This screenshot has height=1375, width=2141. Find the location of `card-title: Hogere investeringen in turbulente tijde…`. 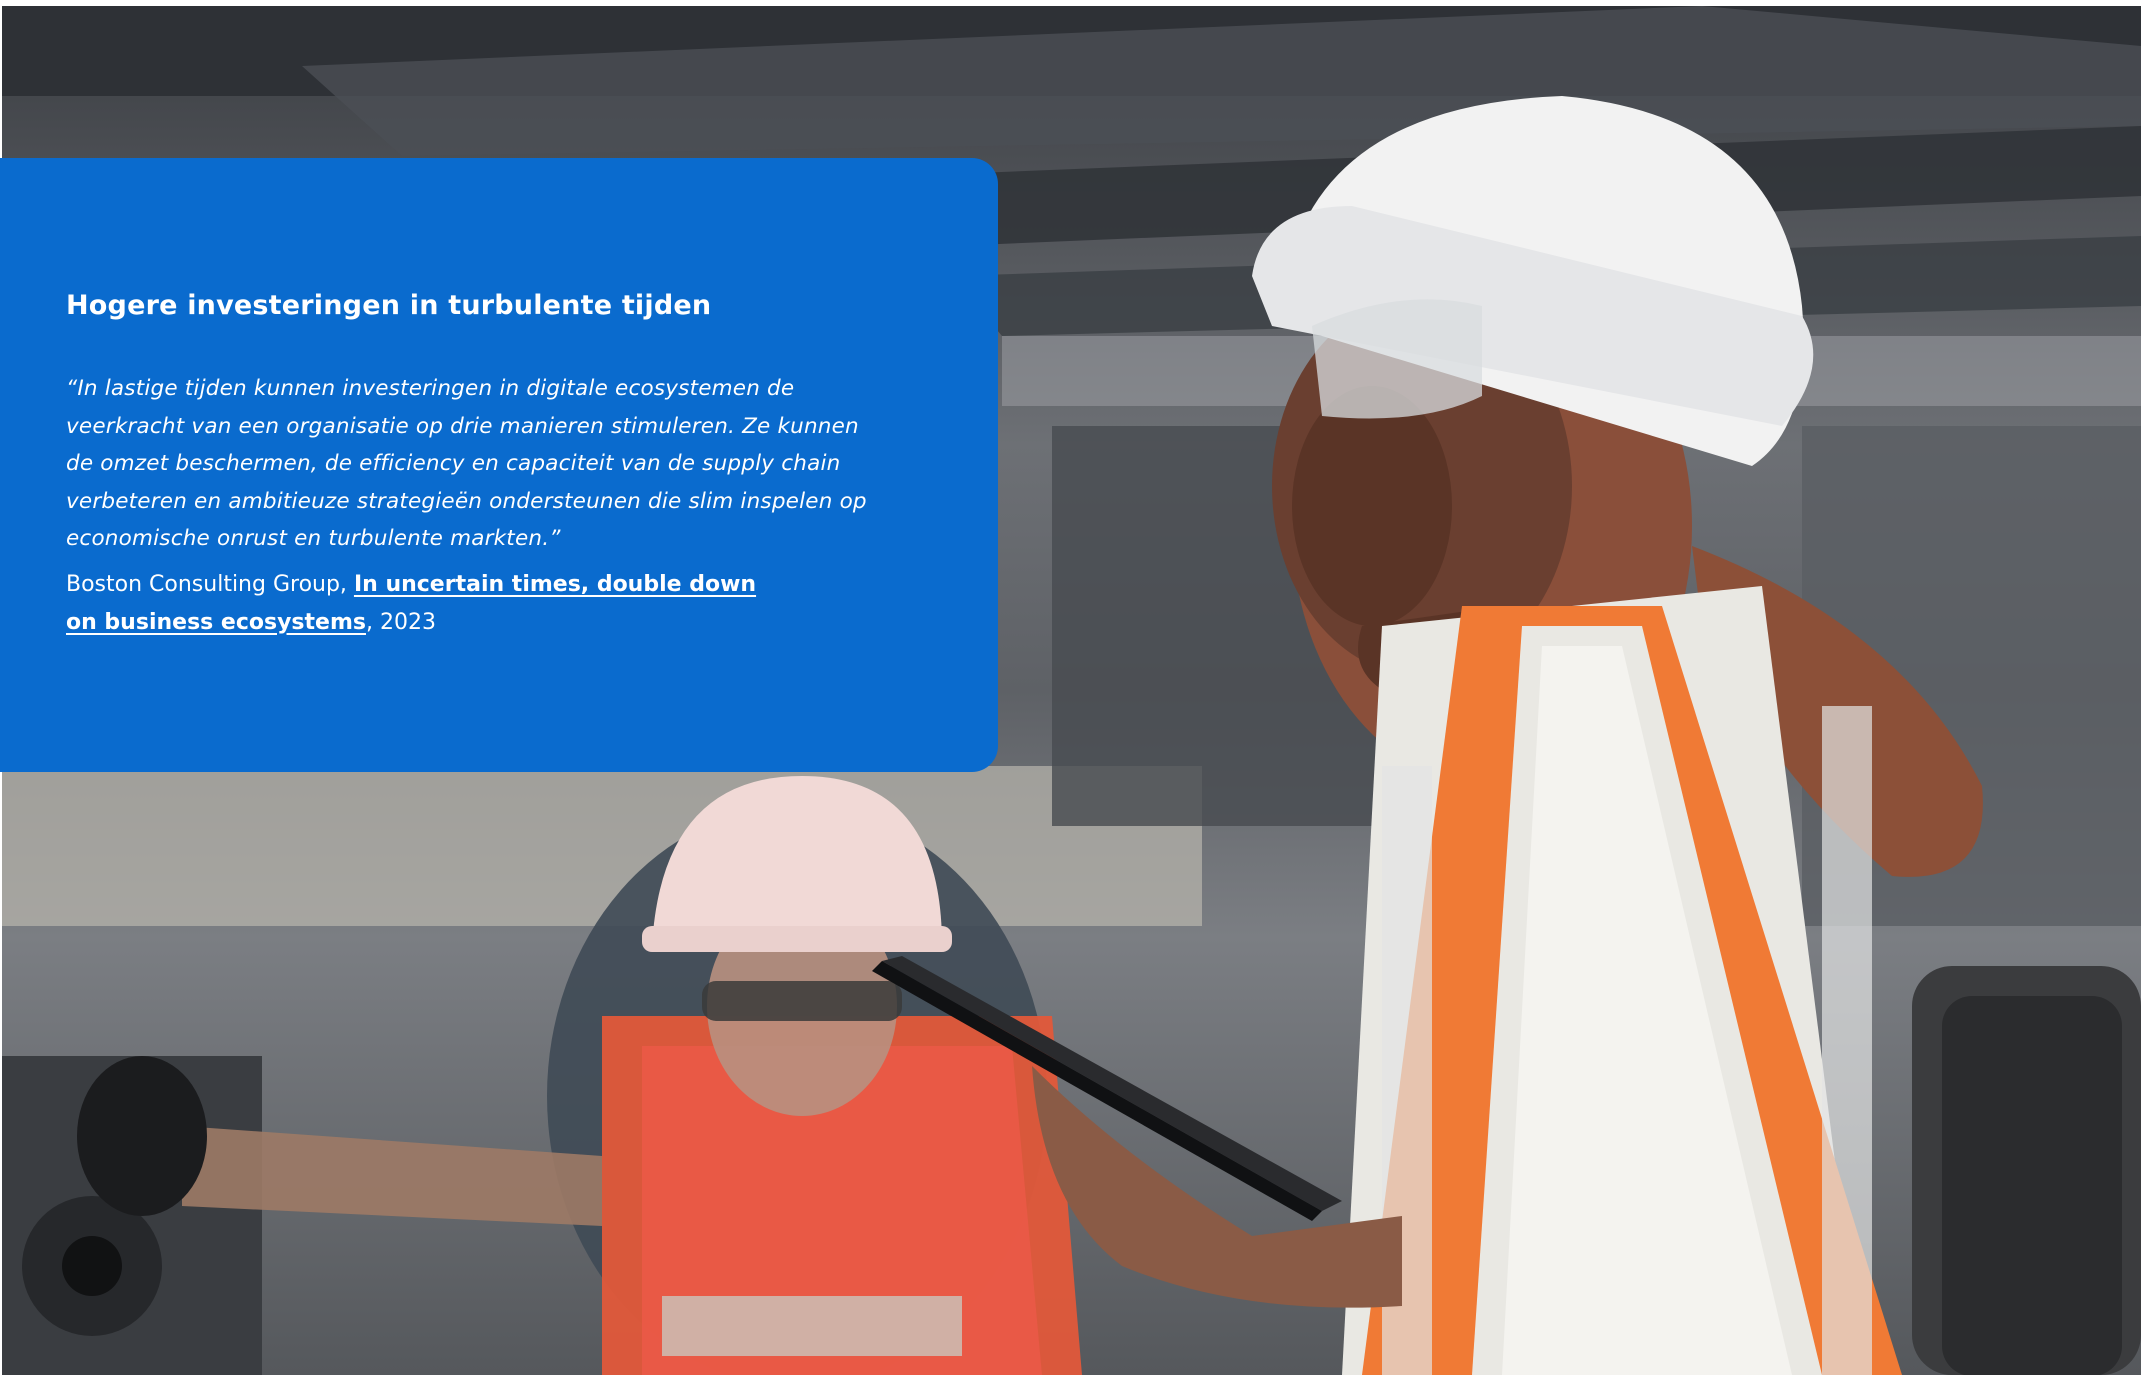

card-title: Hogere investeringen in turbulente tijde… is located at coordinates (389, 305).